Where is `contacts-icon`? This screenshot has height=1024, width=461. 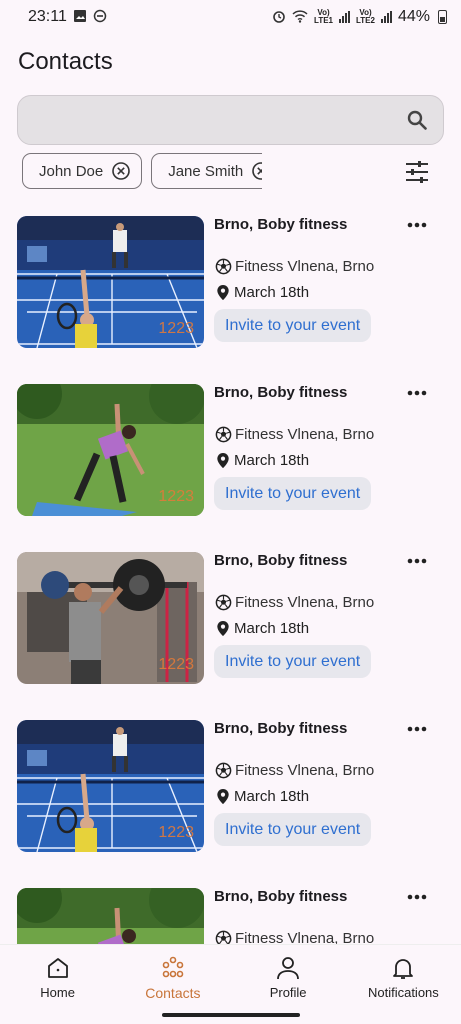
contacts-icon is located at coordinates (173, 967).